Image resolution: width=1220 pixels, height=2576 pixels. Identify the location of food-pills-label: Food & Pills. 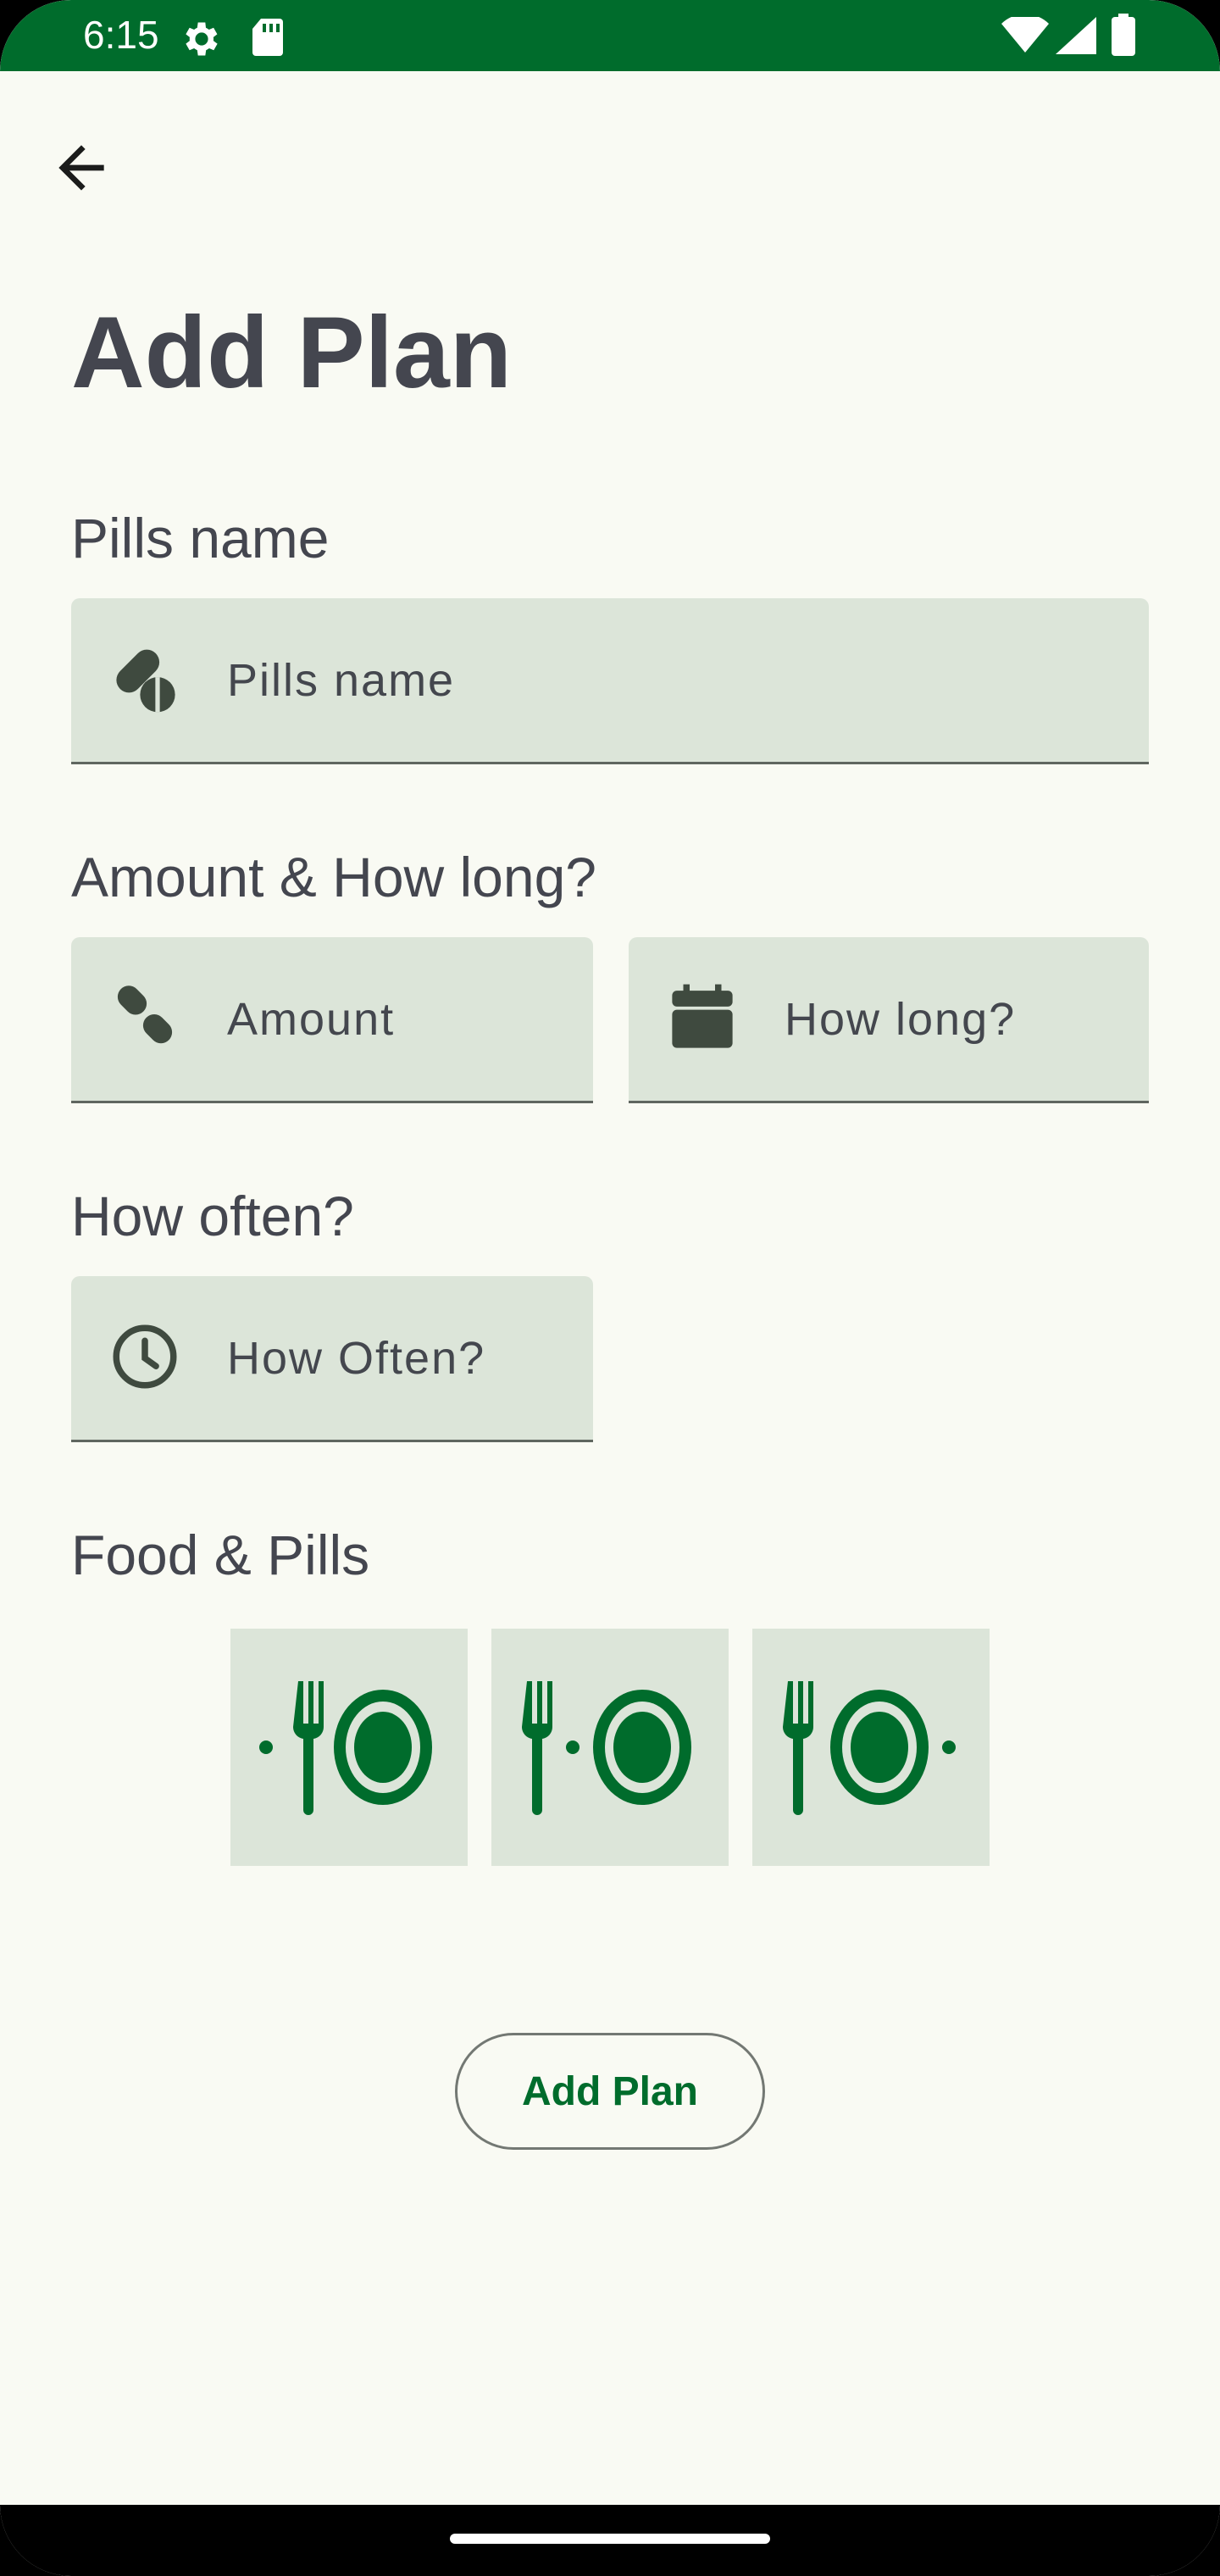
(220, 1555).